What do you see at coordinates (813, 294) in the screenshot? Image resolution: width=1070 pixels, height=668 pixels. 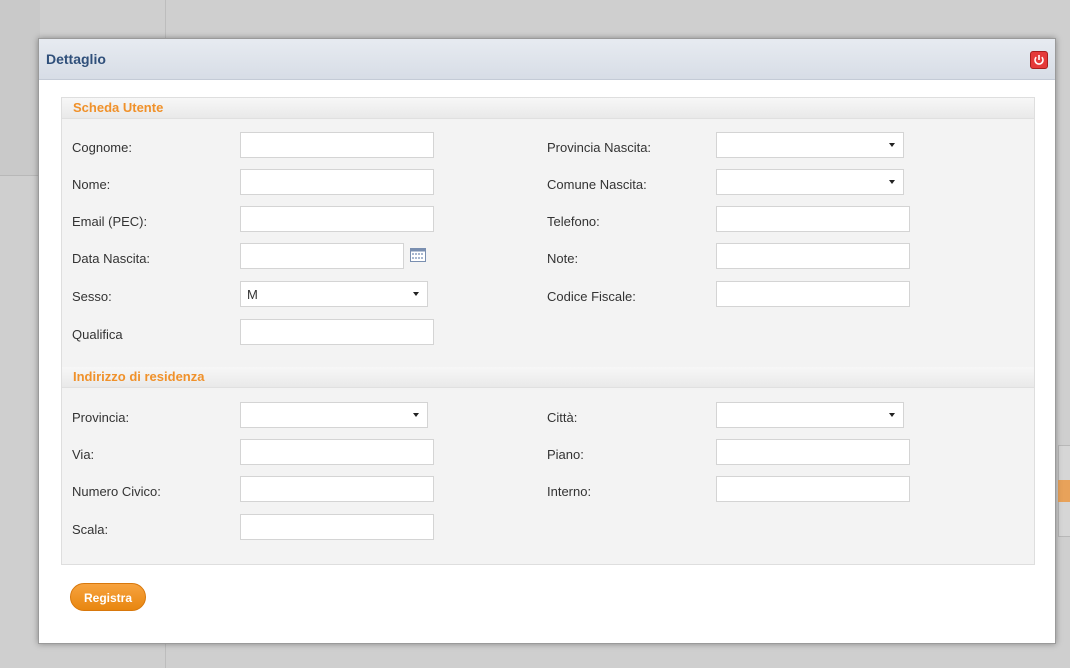 I see `codice-fiscale-input` at bounding box center [813, 294].